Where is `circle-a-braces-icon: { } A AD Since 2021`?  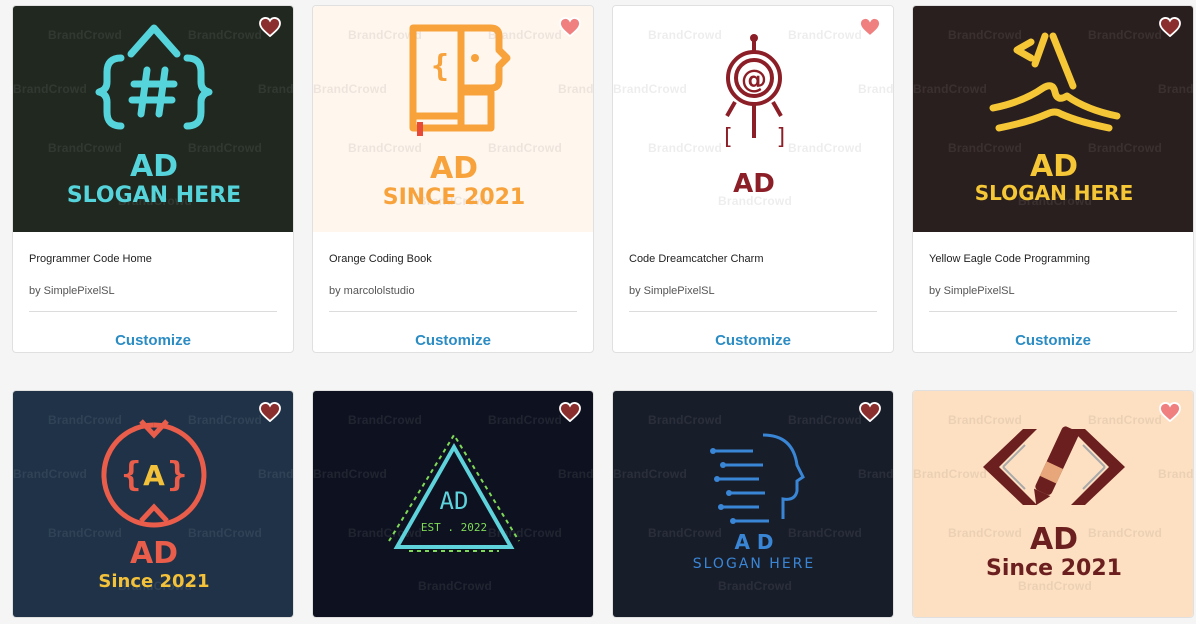
circle-a-braces-icon: { } A AD Since 2021 is located at coordinates (154, 505).